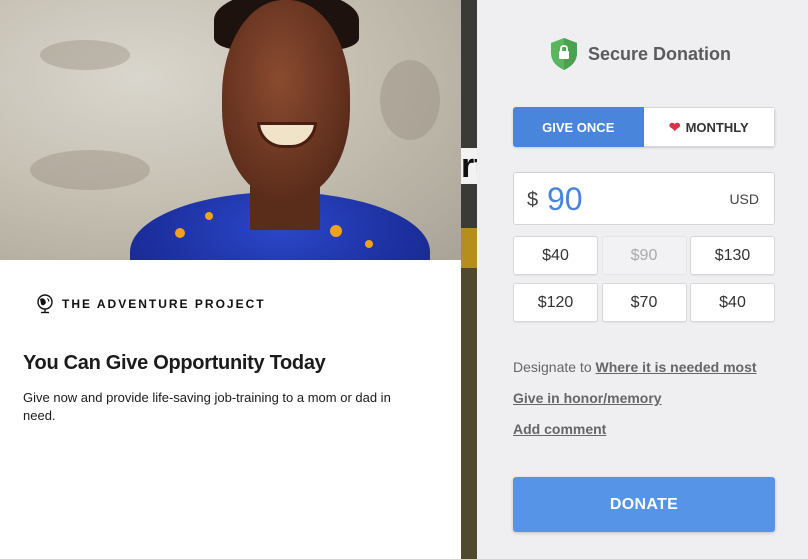  What do you see at coordinates (565, 199) in the screenshot?
I see `amount-value: 90` at bounding box center [565, 199].